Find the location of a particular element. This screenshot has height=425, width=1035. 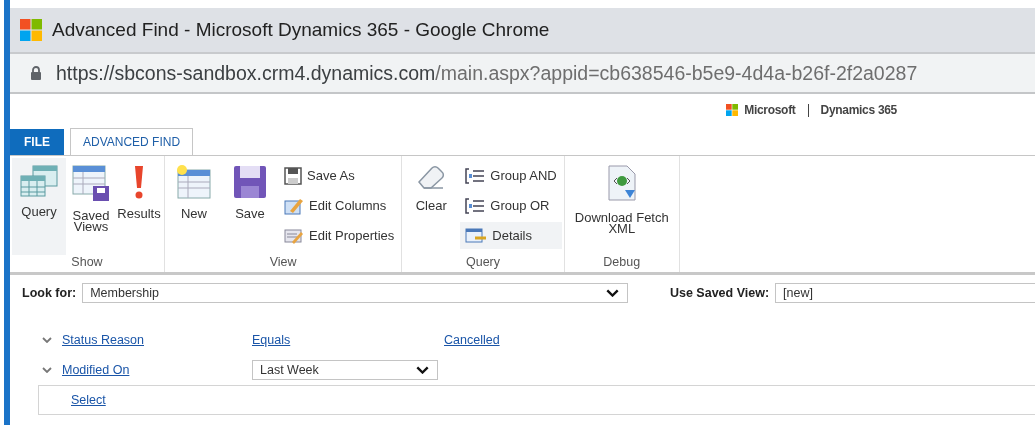

eraser-icon is located at coordinates (431, 178).